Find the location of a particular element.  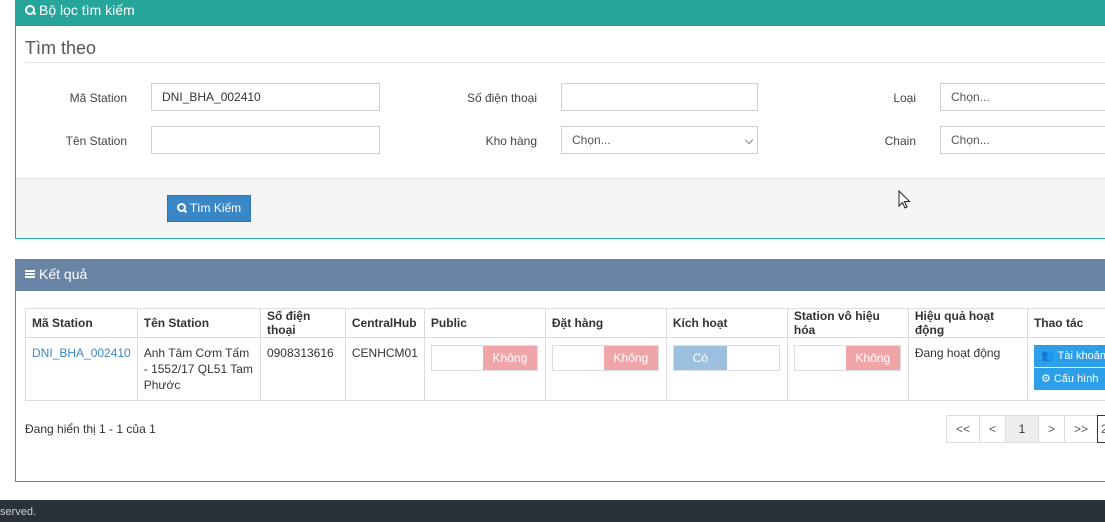

col-central-hub: CentralHub is located at coordinates (384, 323).